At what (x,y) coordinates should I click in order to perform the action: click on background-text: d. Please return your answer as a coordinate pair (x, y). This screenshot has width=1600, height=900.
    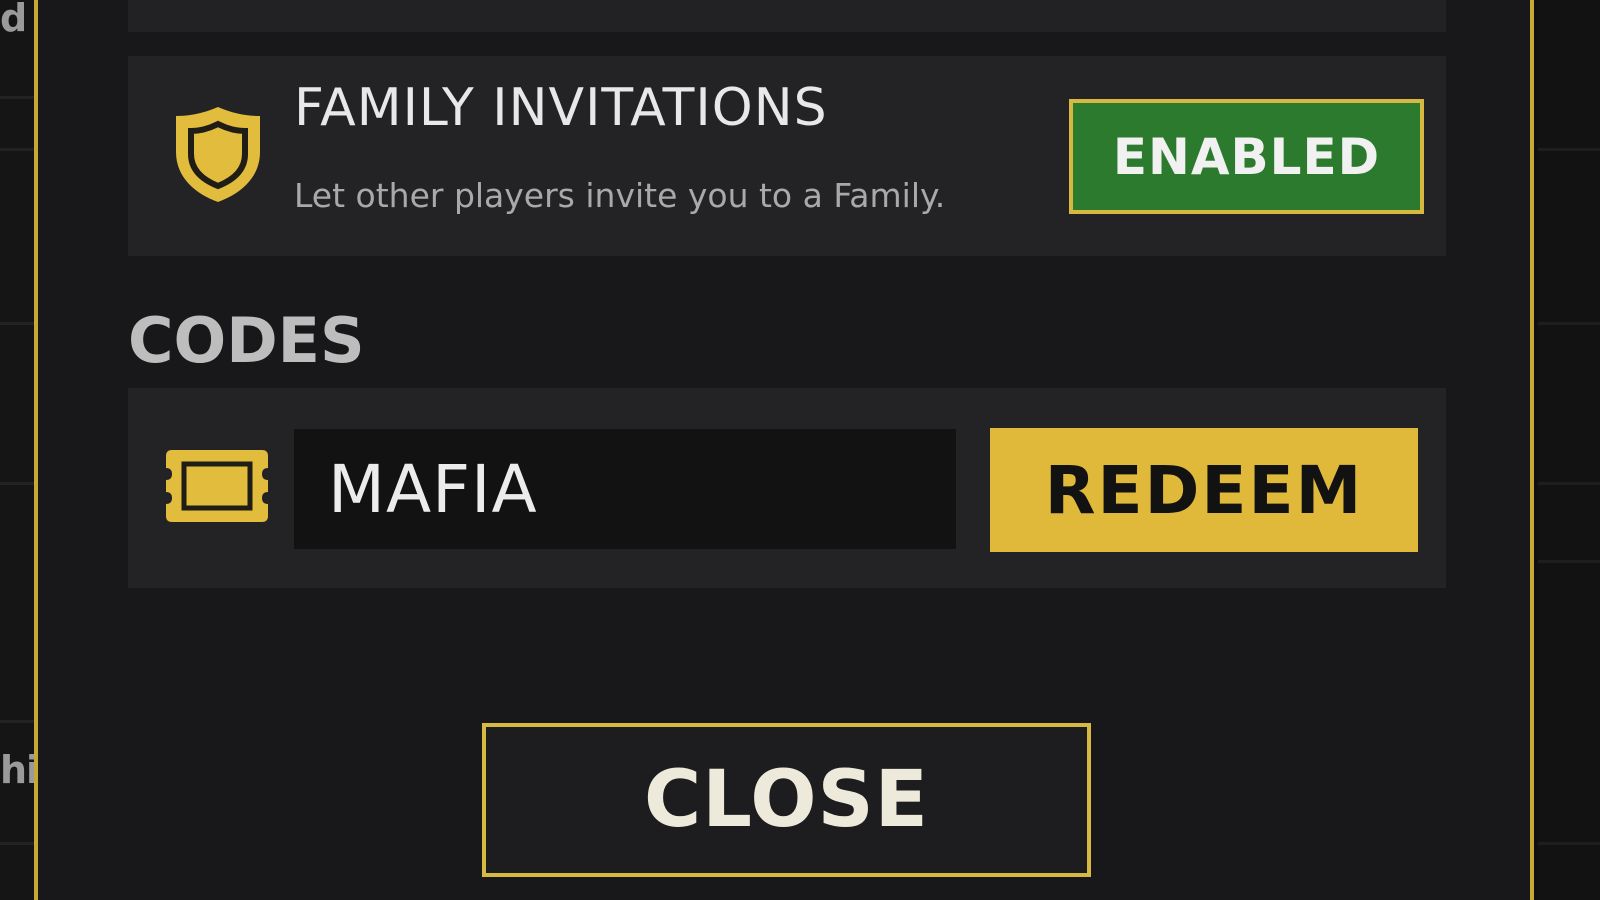
    Looking at the image, I should click on (13, 20).